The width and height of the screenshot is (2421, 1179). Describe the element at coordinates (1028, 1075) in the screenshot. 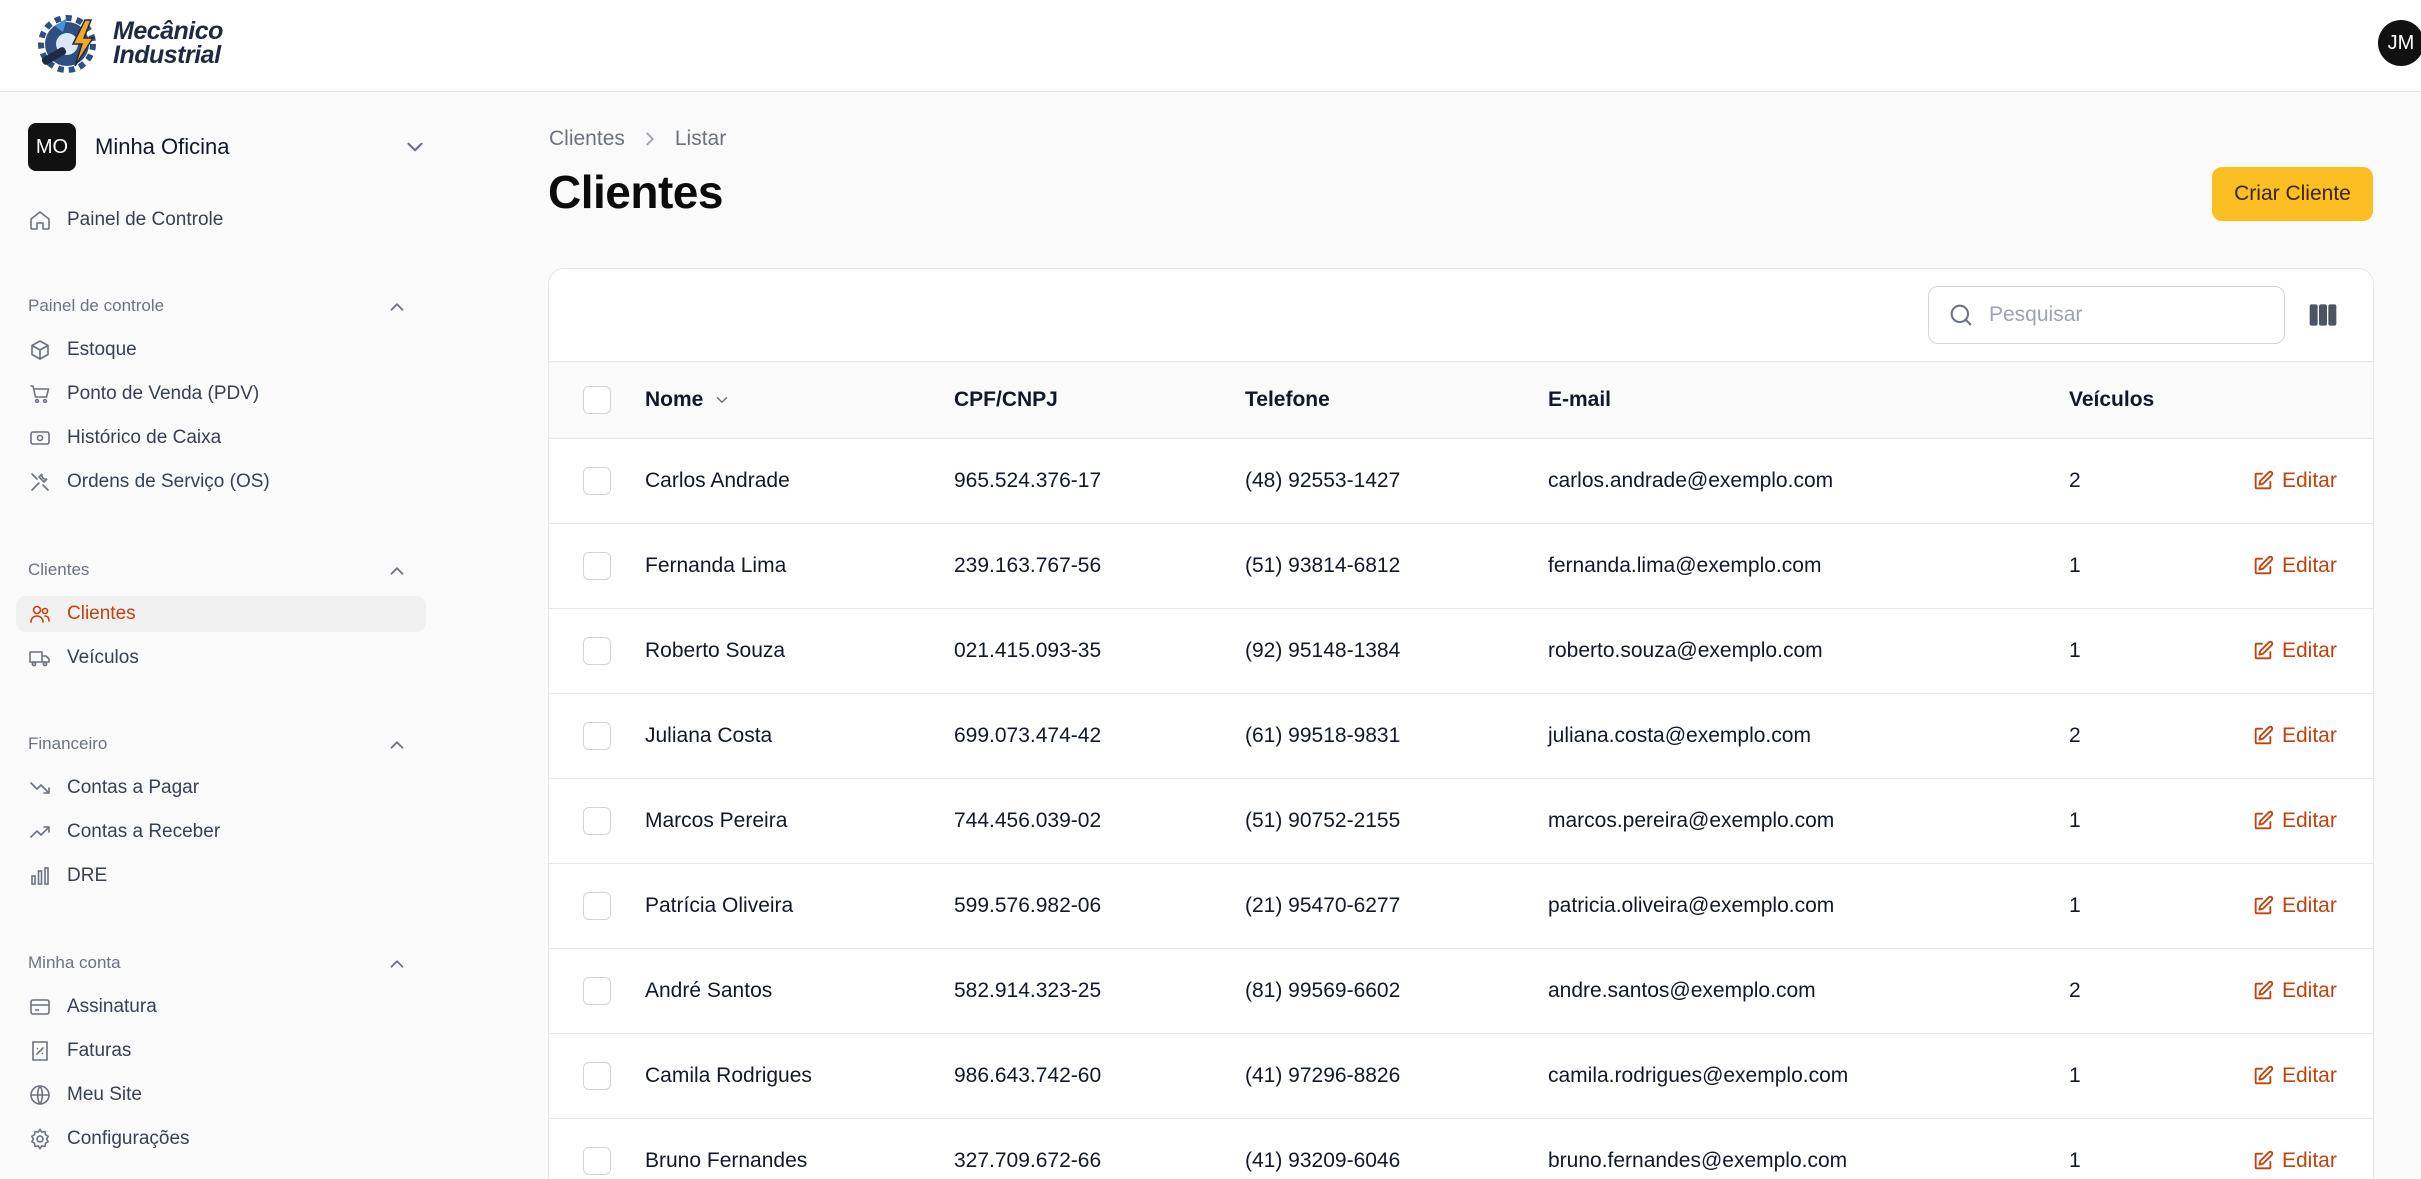

I see `cell-cpf: 986.643.742-60` at that location.